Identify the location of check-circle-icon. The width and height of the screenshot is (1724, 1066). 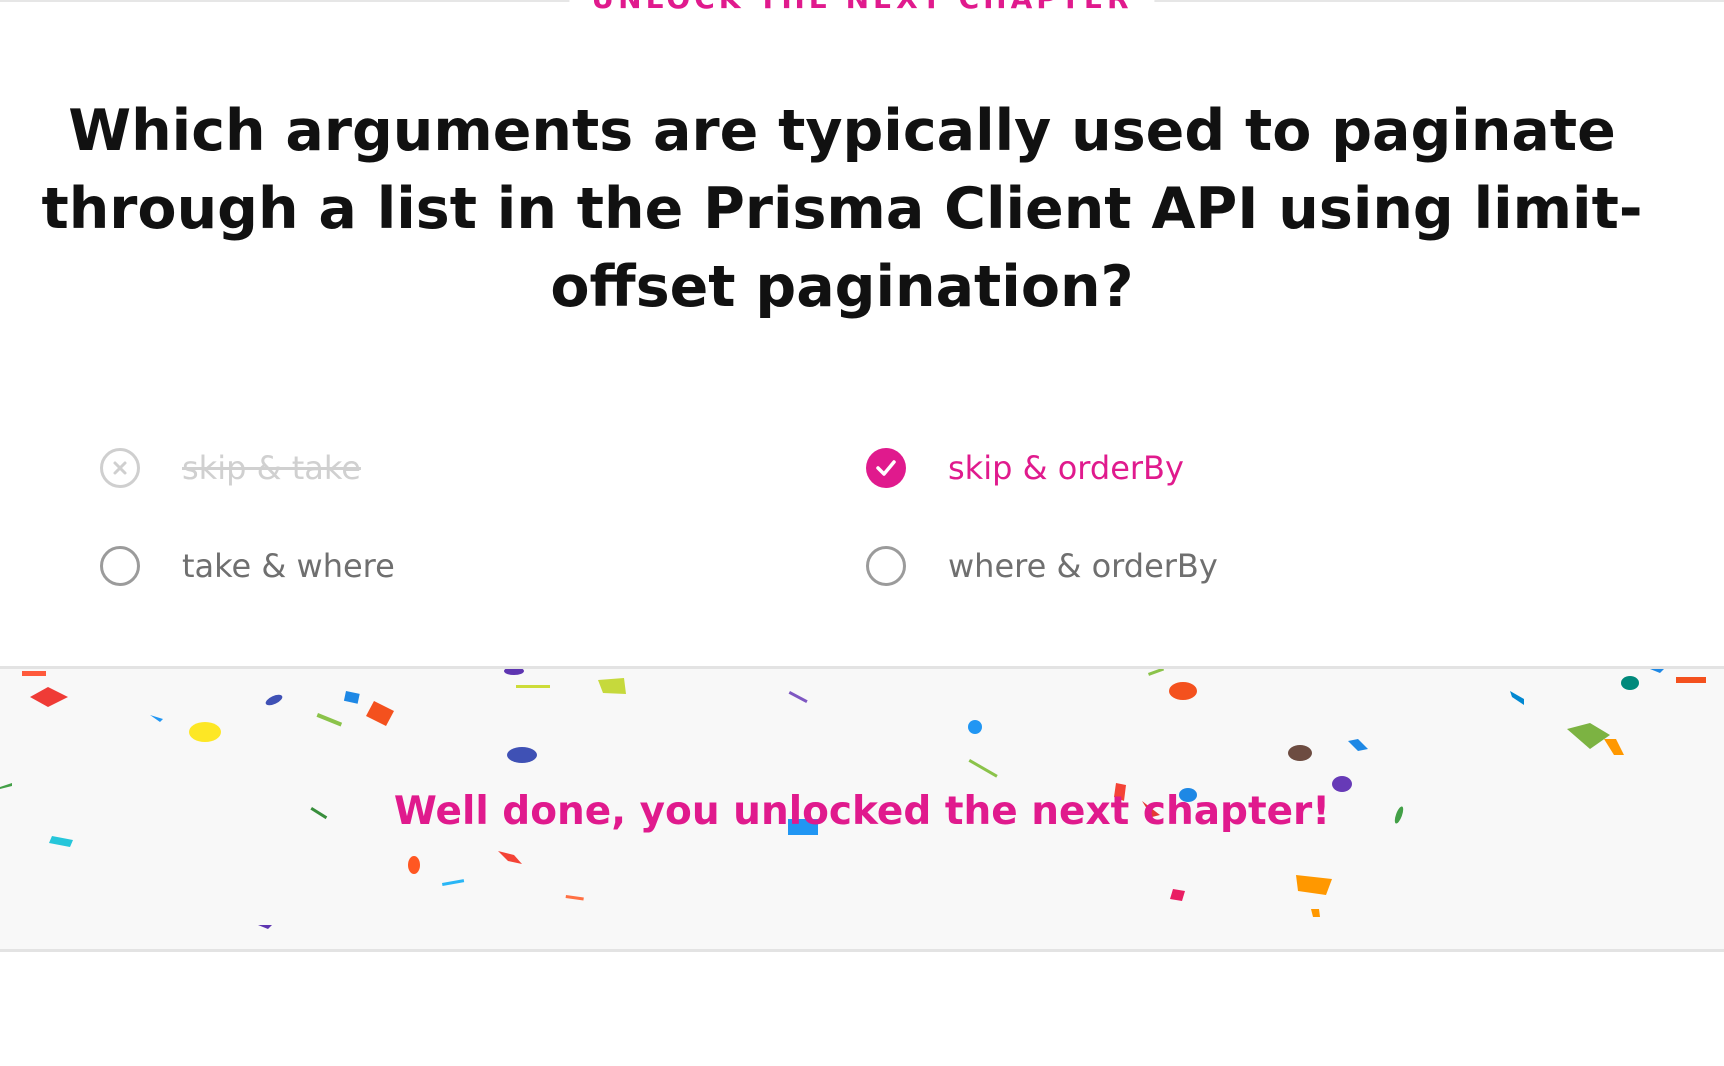
(886, 468).